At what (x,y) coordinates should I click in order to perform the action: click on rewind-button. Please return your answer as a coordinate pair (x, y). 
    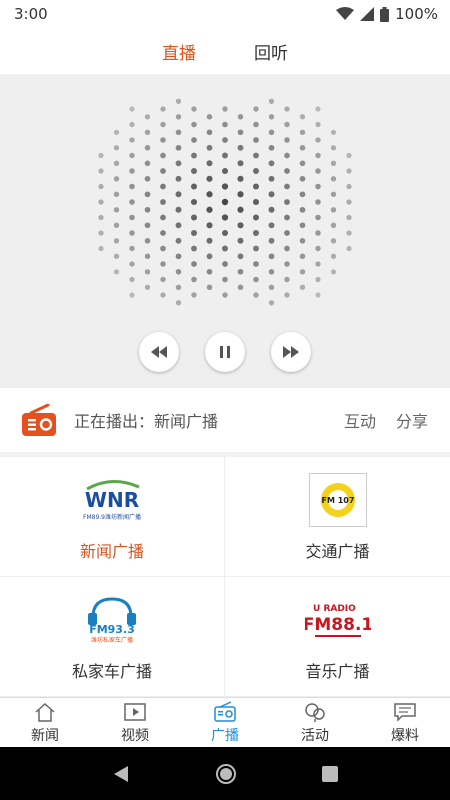
    Looking at the image, I should click on (159, 352).